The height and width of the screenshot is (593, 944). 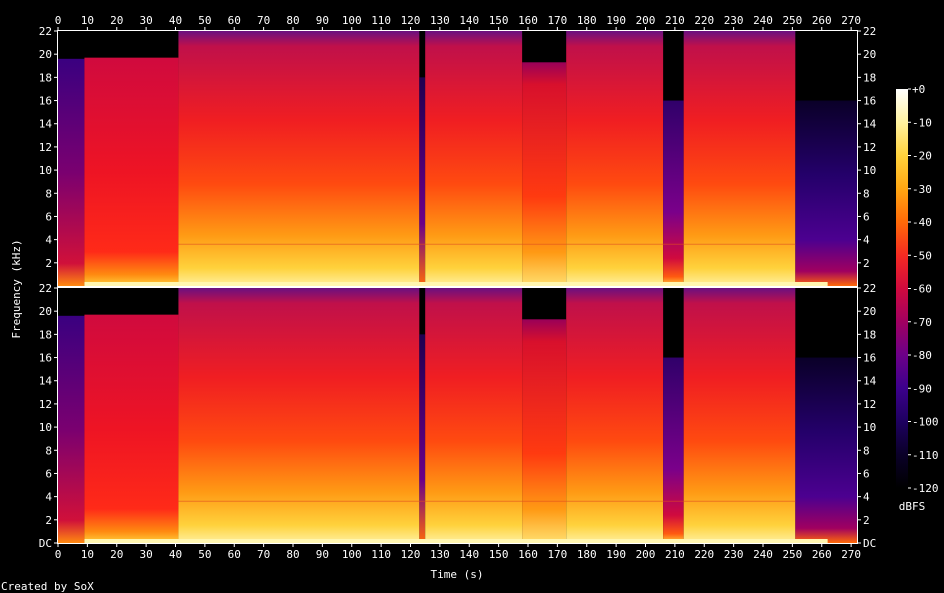 What do you see at coordinates (734, 20) in the screenshot?
I see `x-tick-label-top: 230` at bounding box center [734, 20].